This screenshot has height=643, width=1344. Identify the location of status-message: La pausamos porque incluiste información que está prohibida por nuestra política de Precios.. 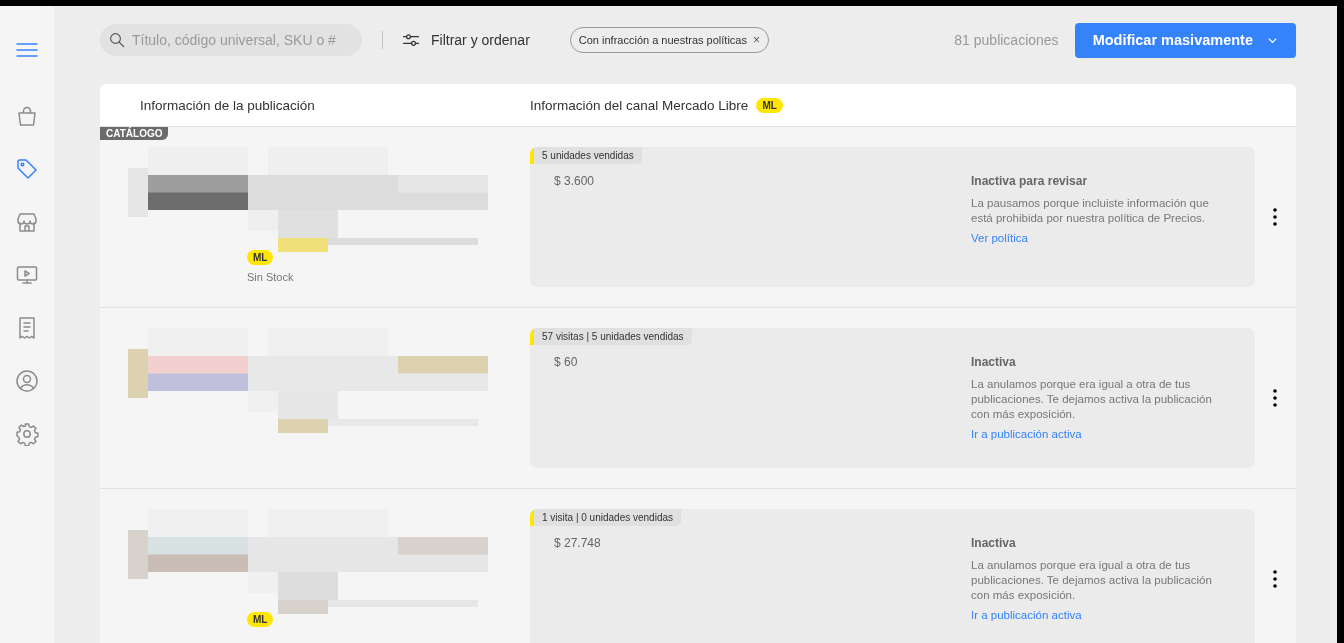
(1090, 211).